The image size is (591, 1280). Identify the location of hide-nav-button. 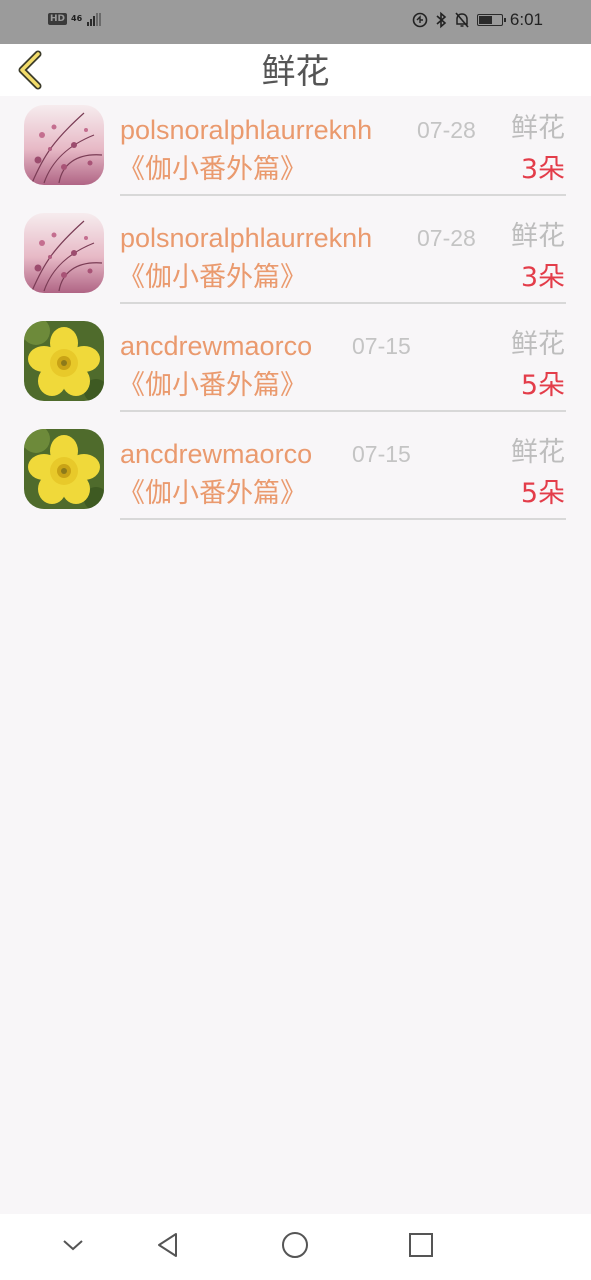
(73, 1247).